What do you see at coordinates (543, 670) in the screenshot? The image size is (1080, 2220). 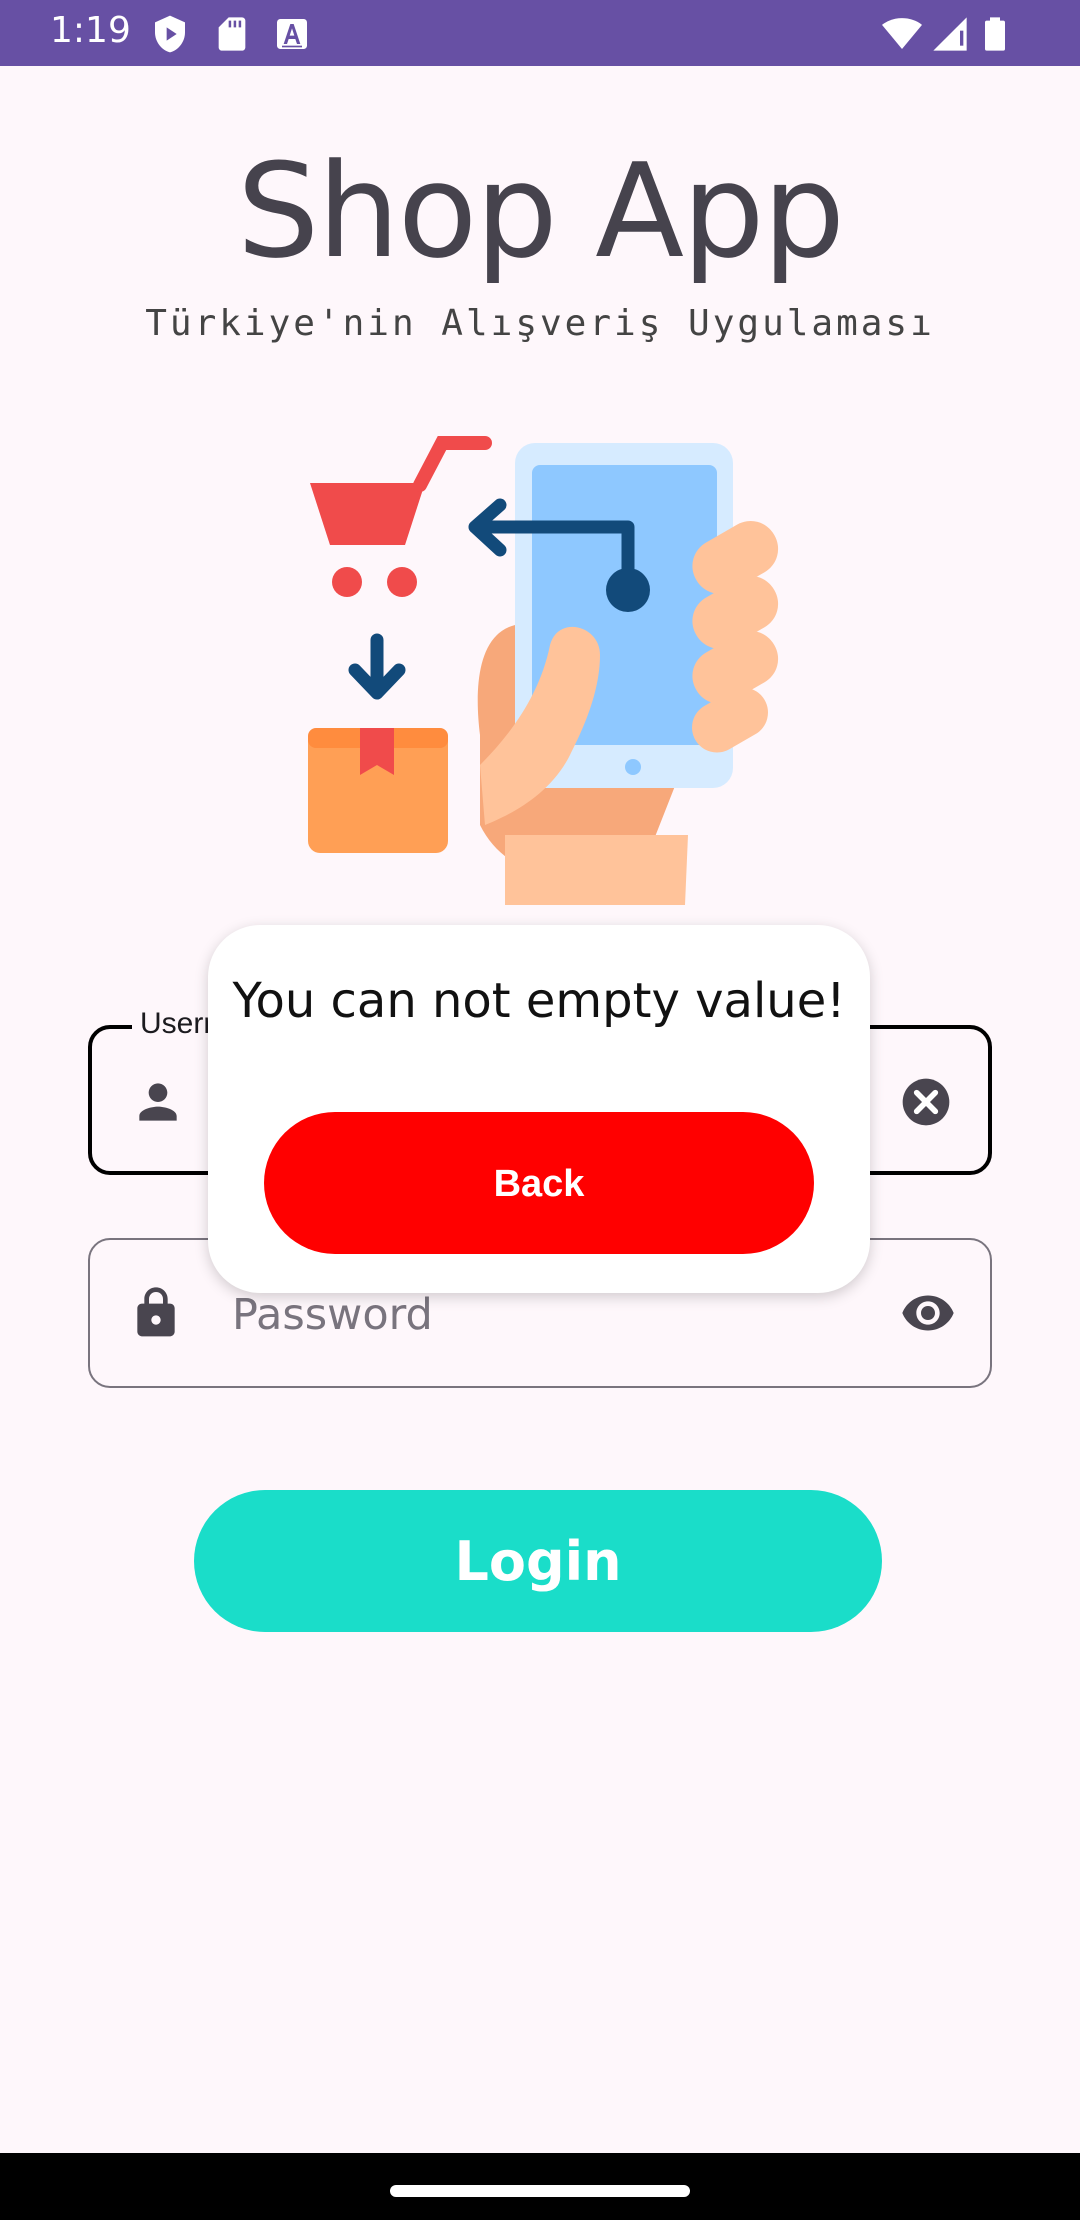 I see `shopping-phone-hand-illustration` at bounding box center [543, 670].